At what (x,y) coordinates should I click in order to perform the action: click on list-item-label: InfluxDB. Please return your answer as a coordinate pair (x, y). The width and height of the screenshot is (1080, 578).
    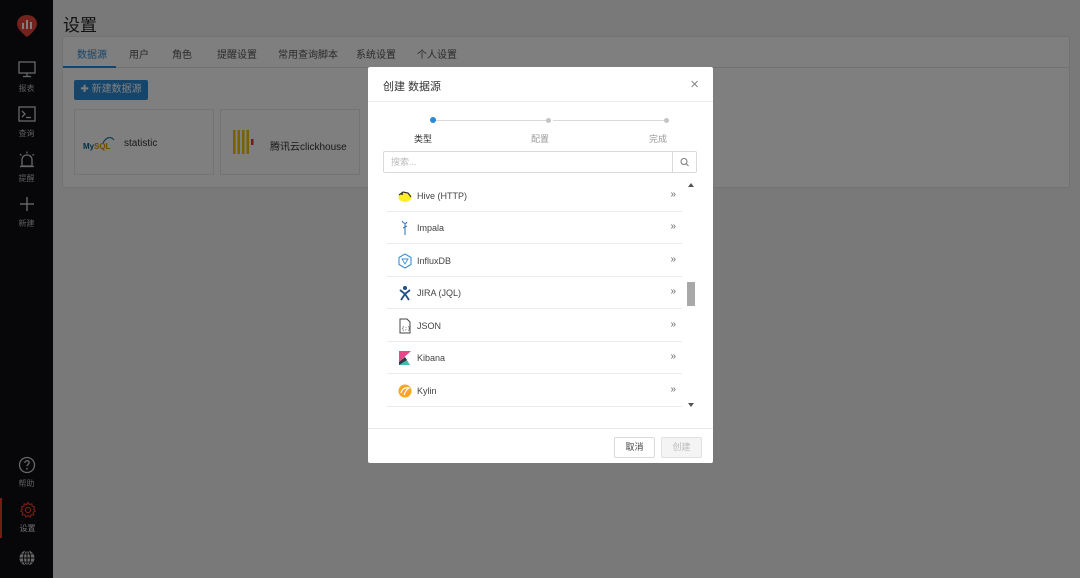
    Looking at the image, I should click on (434, 261).